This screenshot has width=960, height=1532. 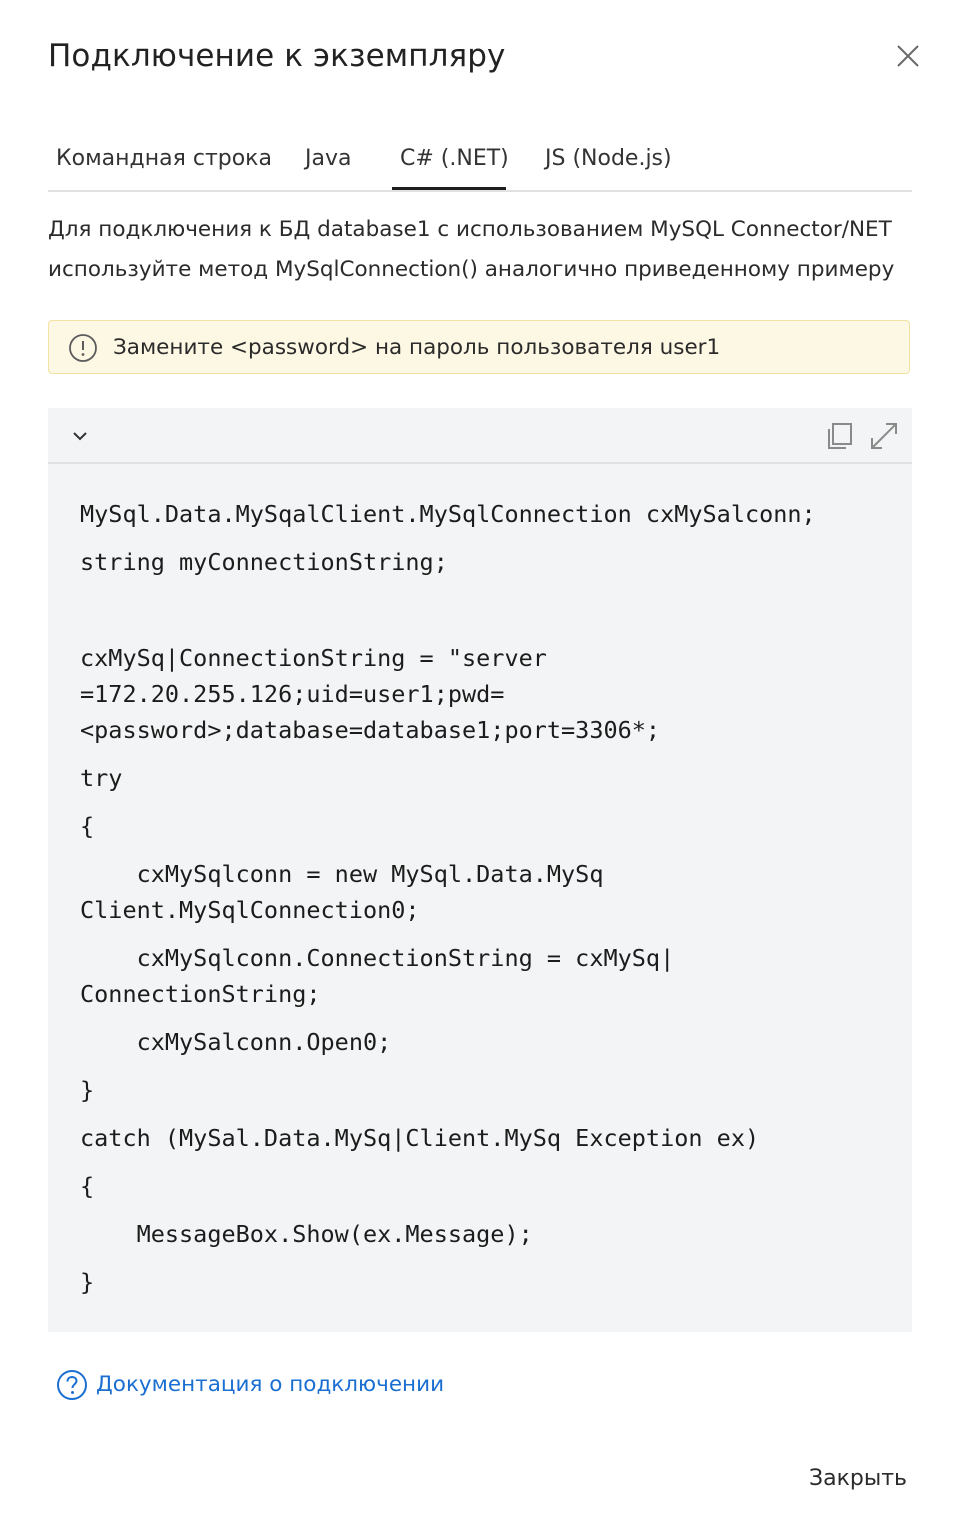 I want to click on code-line: cxMySqlconn.ConnectionString = cxMySq|, so click(x=377, y=958).